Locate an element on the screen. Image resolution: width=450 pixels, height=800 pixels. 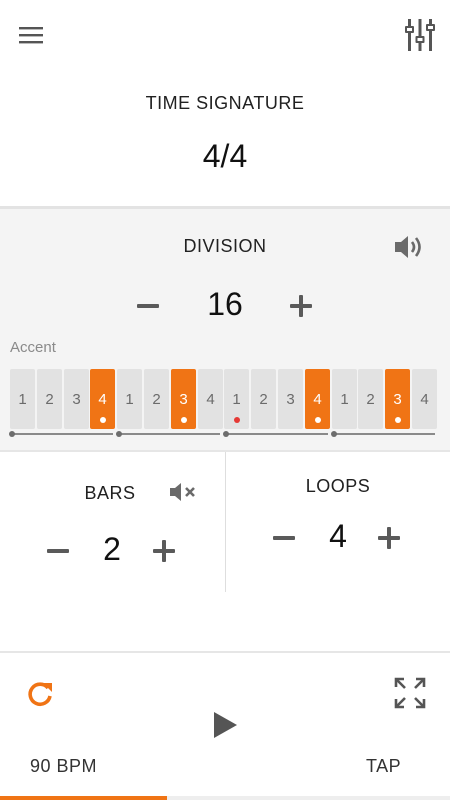
division-title: DIVISION is located at coordinates (225, 246).